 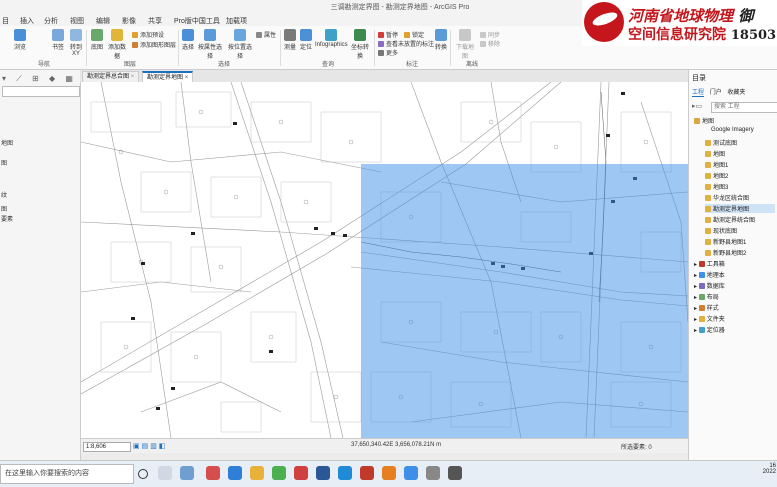 I want to click on catalog-tab-portal: 门户, so click(x=716, y=93).